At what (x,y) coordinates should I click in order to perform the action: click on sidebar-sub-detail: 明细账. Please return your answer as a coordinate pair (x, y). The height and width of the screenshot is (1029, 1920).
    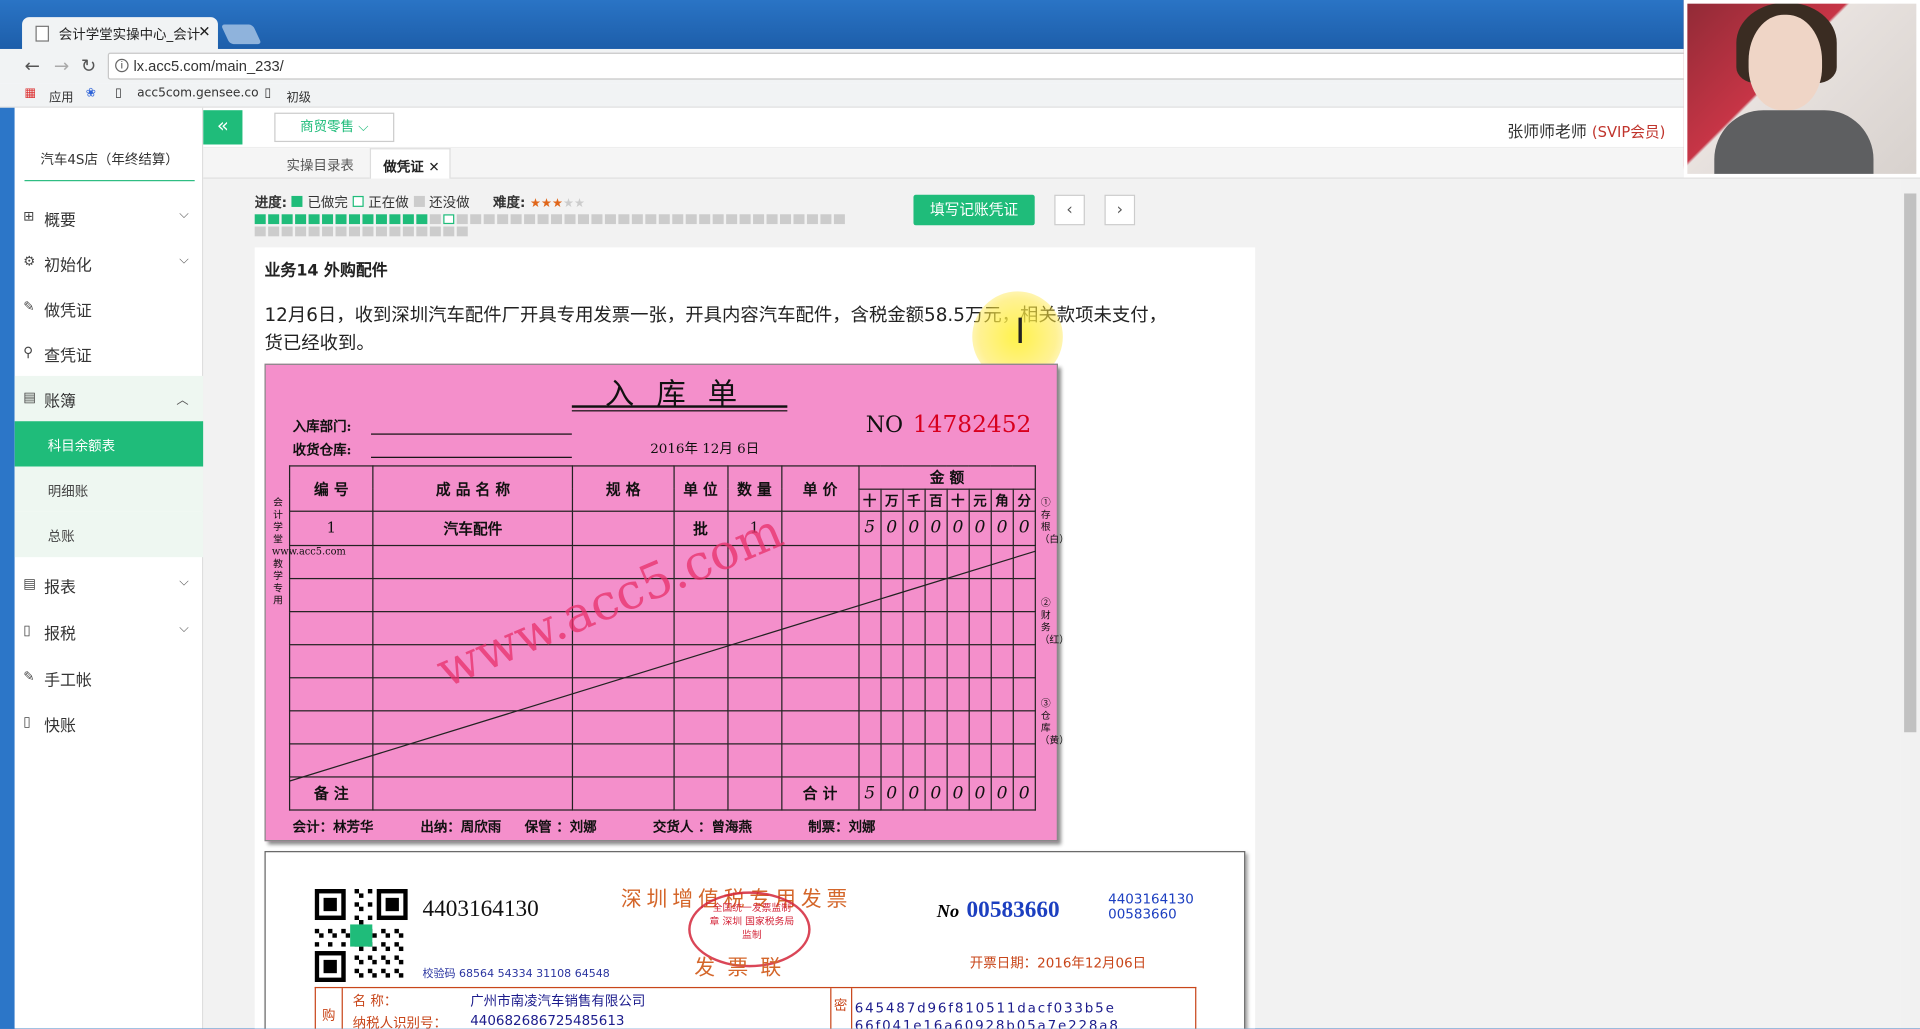
    Looking at the image, I should click on (109, 489).